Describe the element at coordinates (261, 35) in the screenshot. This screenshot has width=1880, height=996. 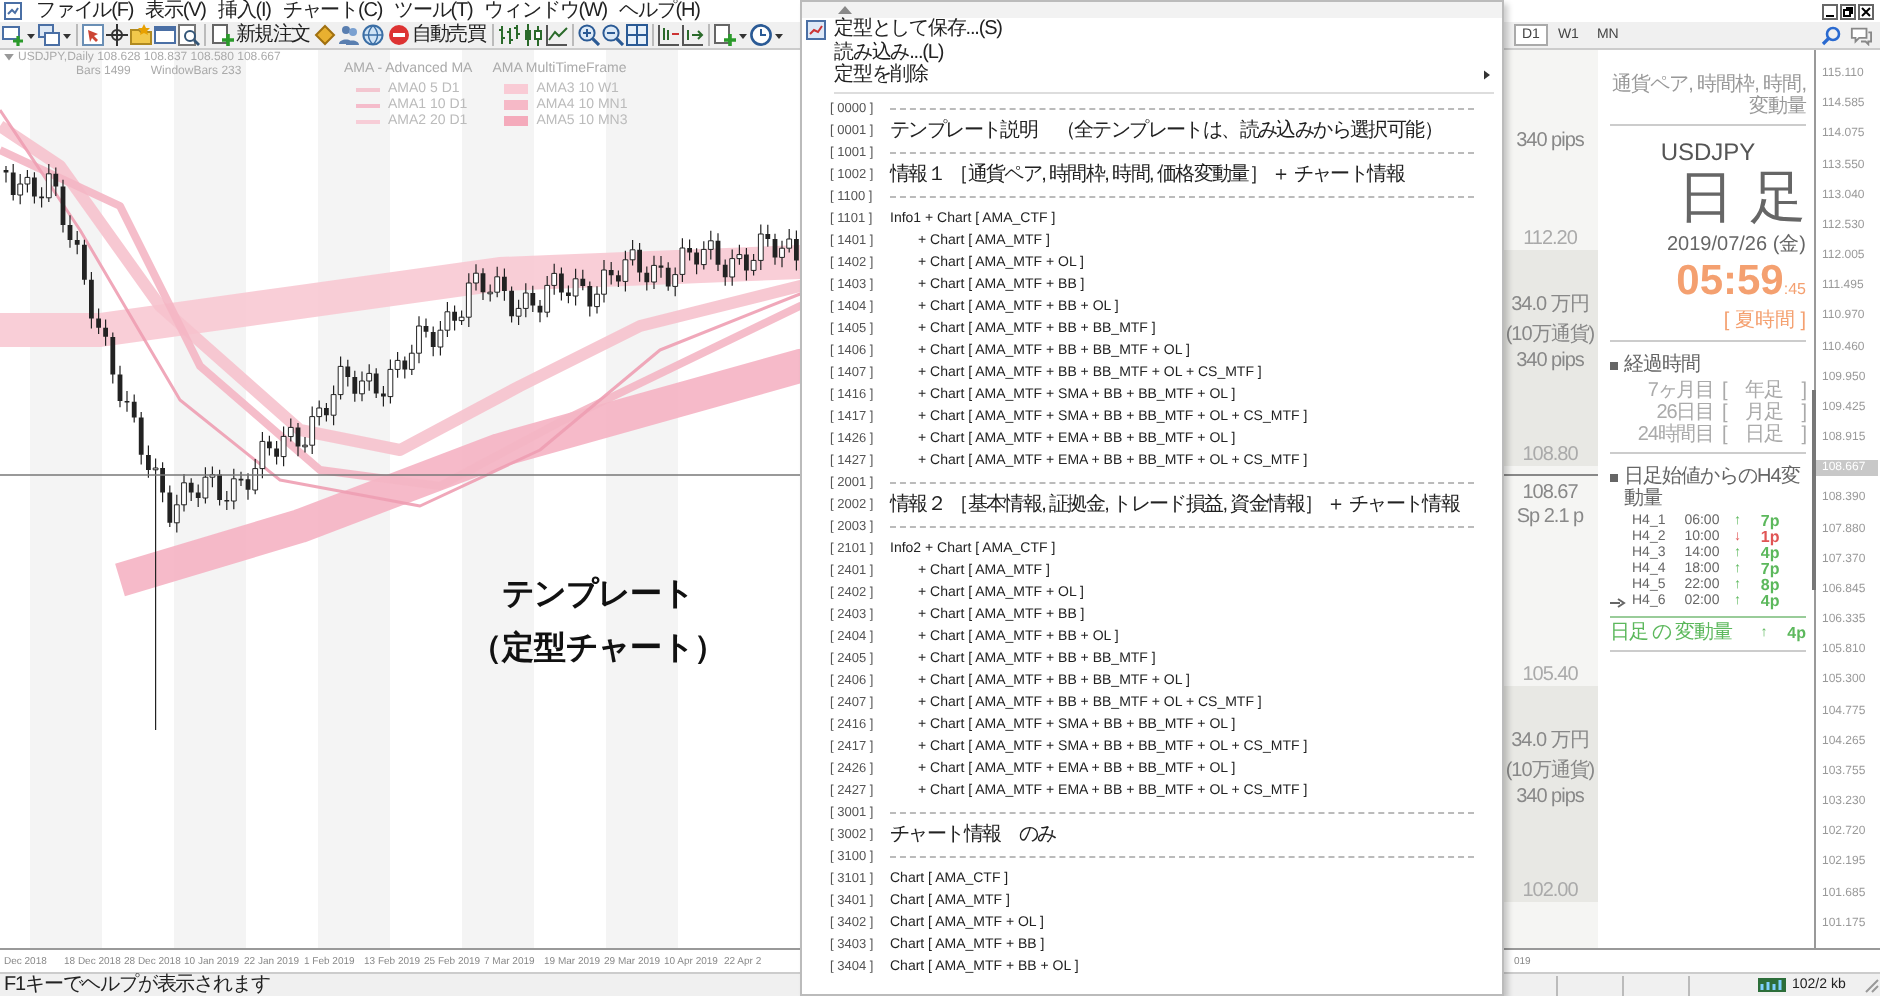
I see `toolbar-button: 新規注文` at that location.